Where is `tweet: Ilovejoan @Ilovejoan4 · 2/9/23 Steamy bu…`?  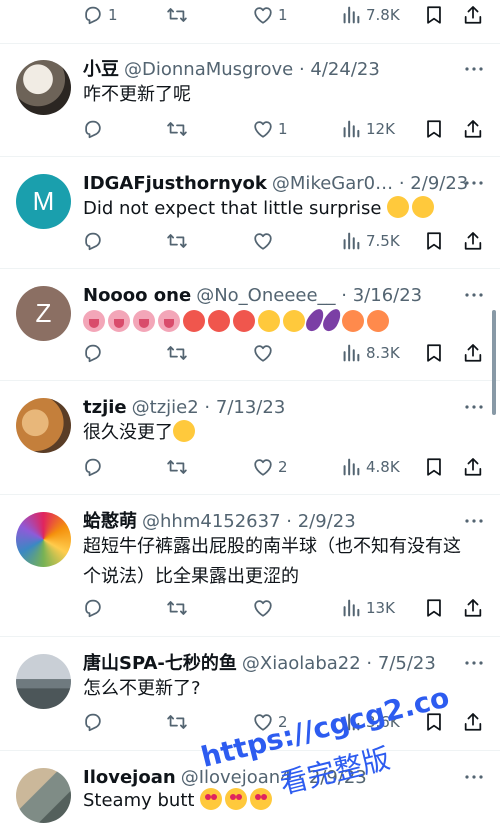
tweet: Ilovejoan @Ilovejoan4 · 2/9/23 Steamy bu… is located at coordinates (250, 793).